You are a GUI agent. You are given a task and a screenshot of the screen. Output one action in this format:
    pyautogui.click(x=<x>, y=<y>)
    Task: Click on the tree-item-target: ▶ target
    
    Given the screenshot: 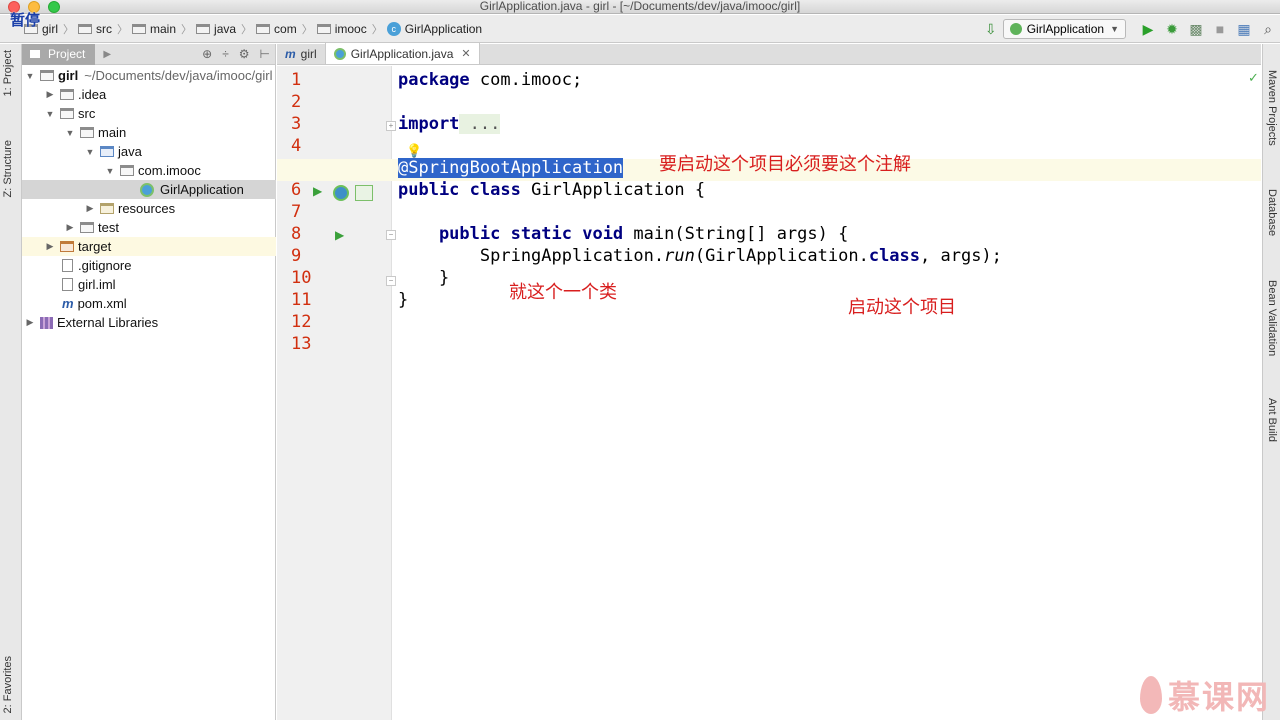 What is the action you would take?
    pyautogui.click(x=149, y=246)
    